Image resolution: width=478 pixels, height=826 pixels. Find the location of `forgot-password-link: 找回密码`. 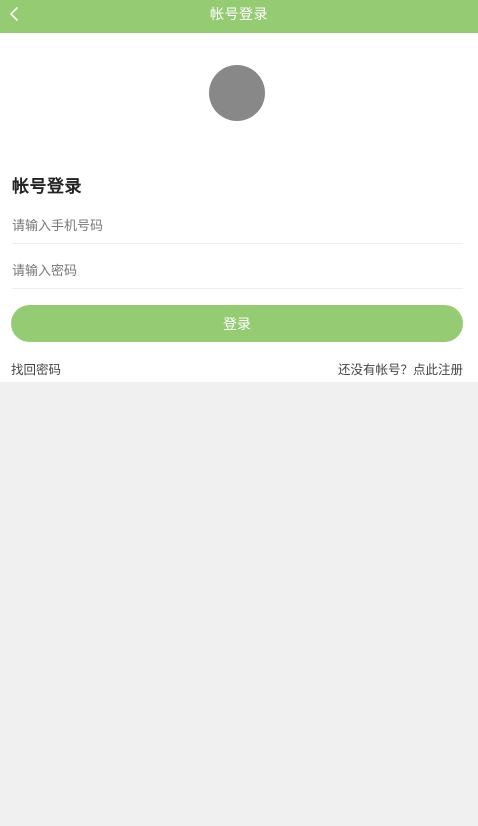

forgot-password-link: 找回密码 is located at coordinates (36, 368).